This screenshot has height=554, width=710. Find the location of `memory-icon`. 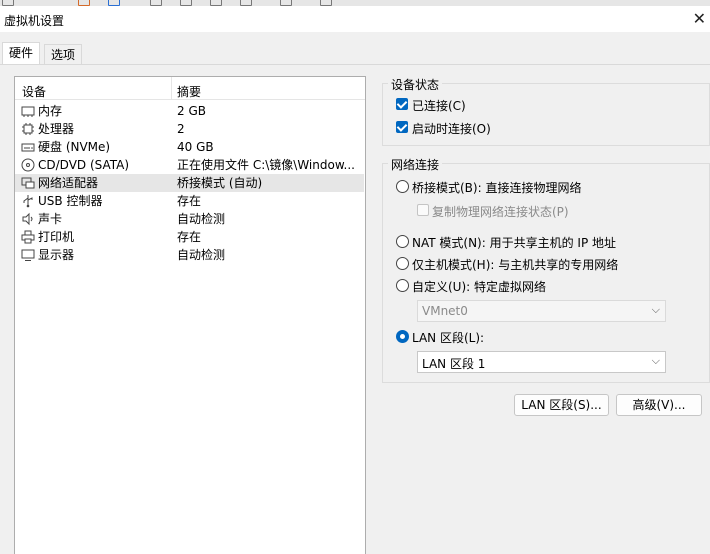

memory-icon is located at coordinates (28, 111).